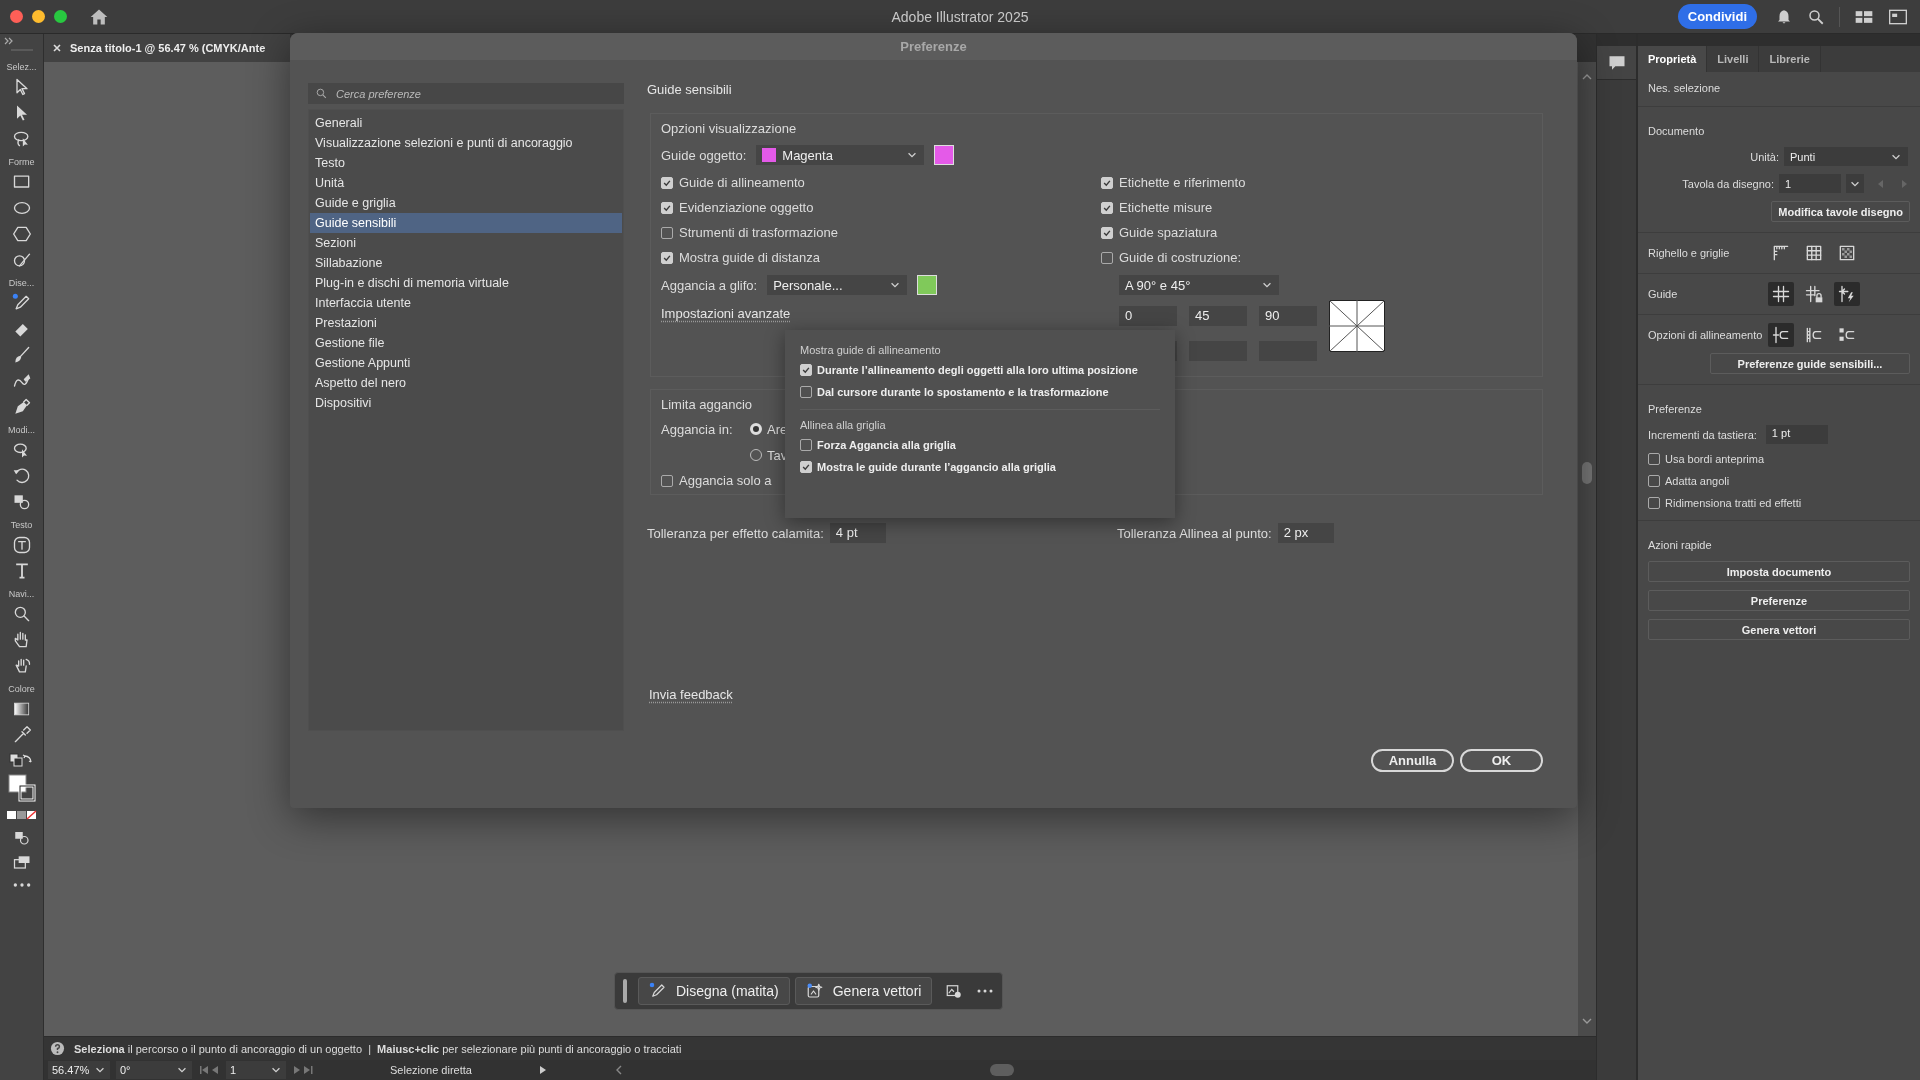  What do you see at coordinates (1816, 16) in the screenshot?
I see `search-icon` at bounding box center [1816, 16].